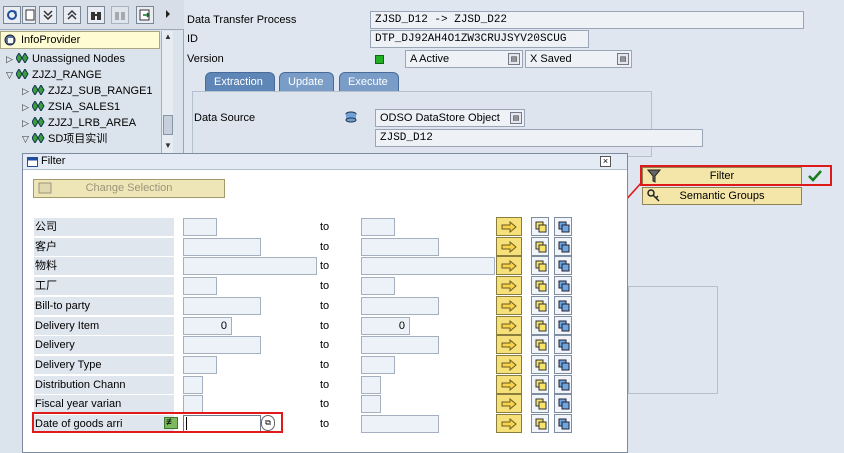 Image resolution: width=844 pixels, height=453 pixels. Describe the element at coordinates (207, 326) in the screenshot. I see `filter-from-input: 0` at that location.